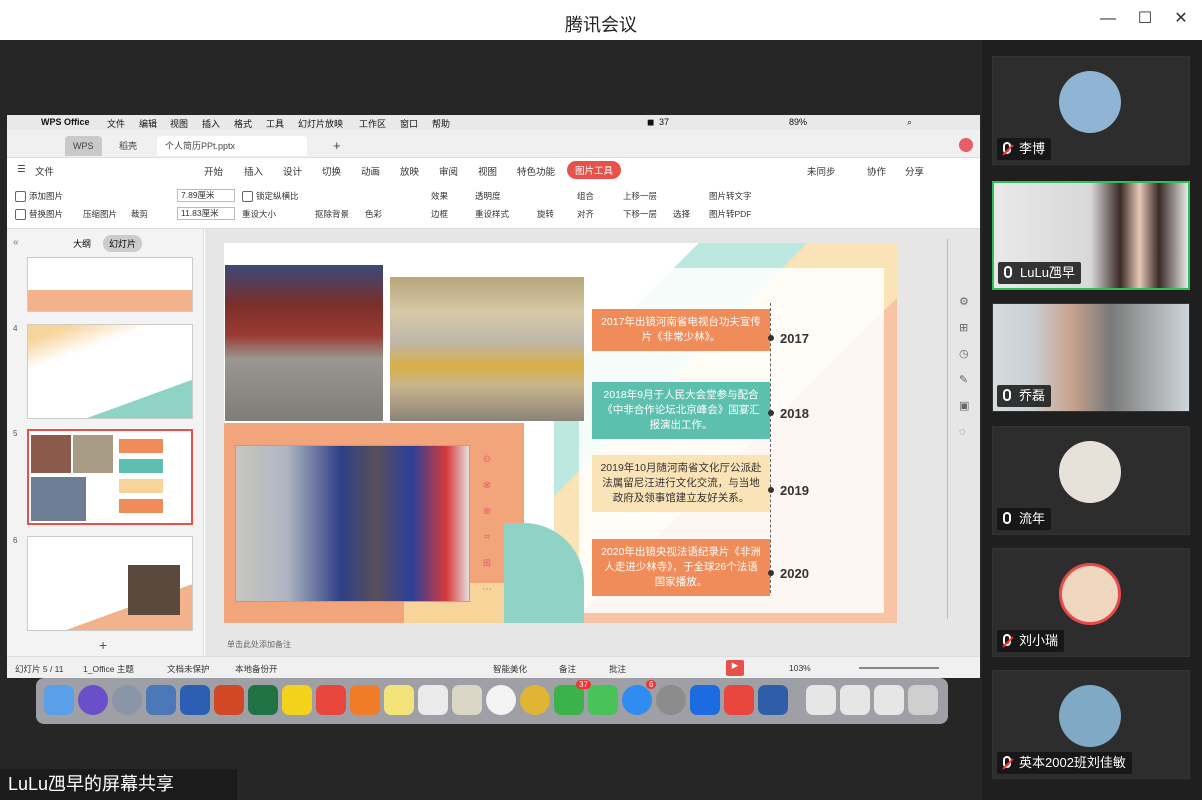  I want to click on replace-picture-button: 替换图片, so click(39, 214).